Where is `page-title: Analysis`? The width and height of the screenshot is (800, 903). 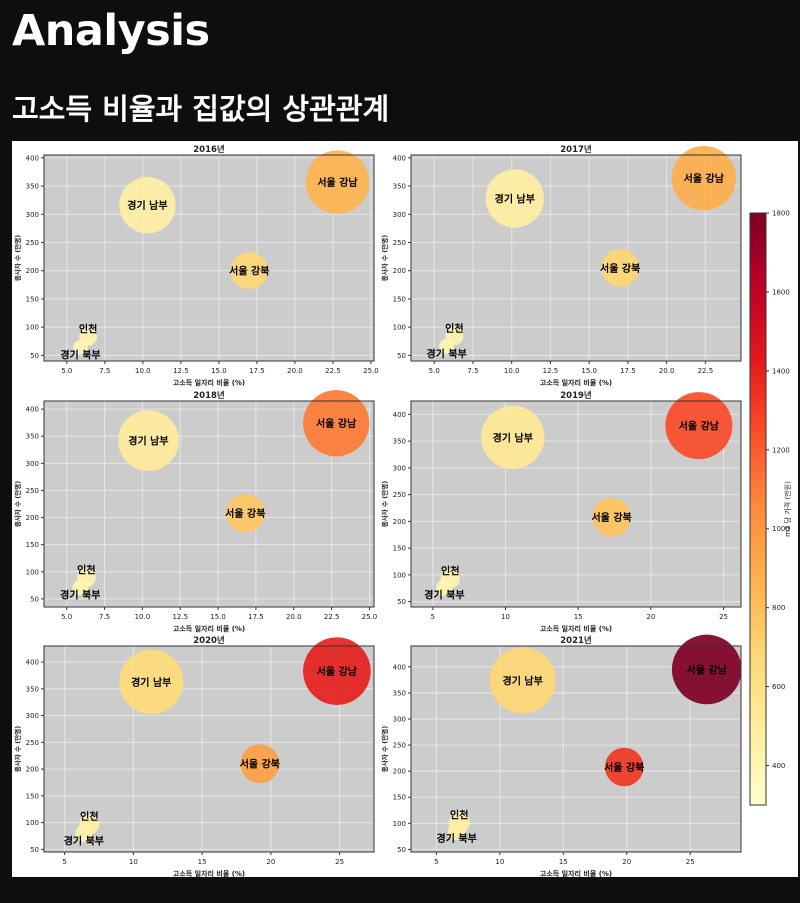 page-title: Analysis is located at coordinates (111, 31).